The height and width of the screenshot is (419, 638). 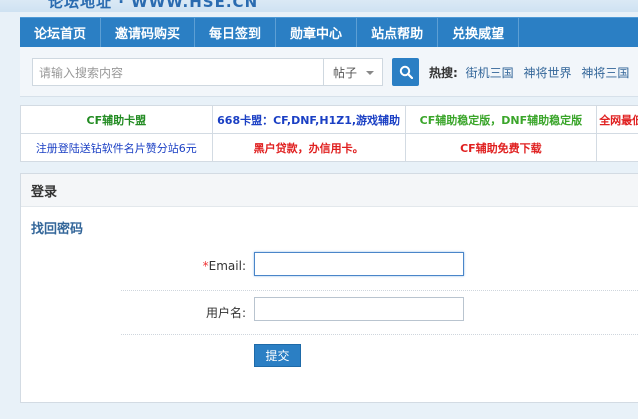 What do you see at coordinates (236, 32) in the screenshot?
I see `nav-item-checkin: 每日签到` at bounding box center [236, 32].